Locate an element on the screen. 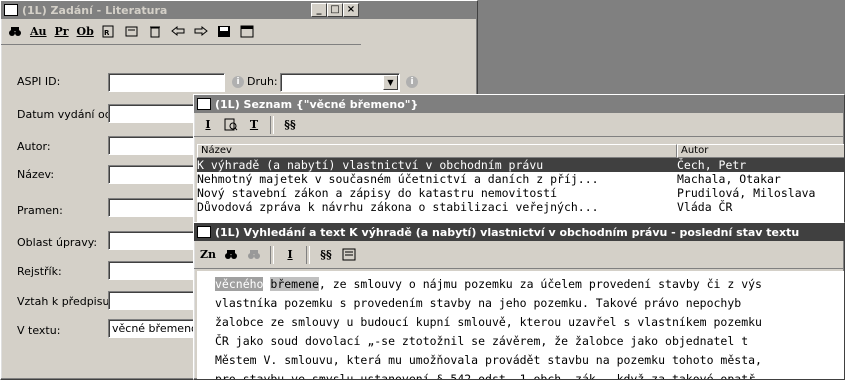  oblast-label: Oblast úpravy: is located at coordinates (57, 242).